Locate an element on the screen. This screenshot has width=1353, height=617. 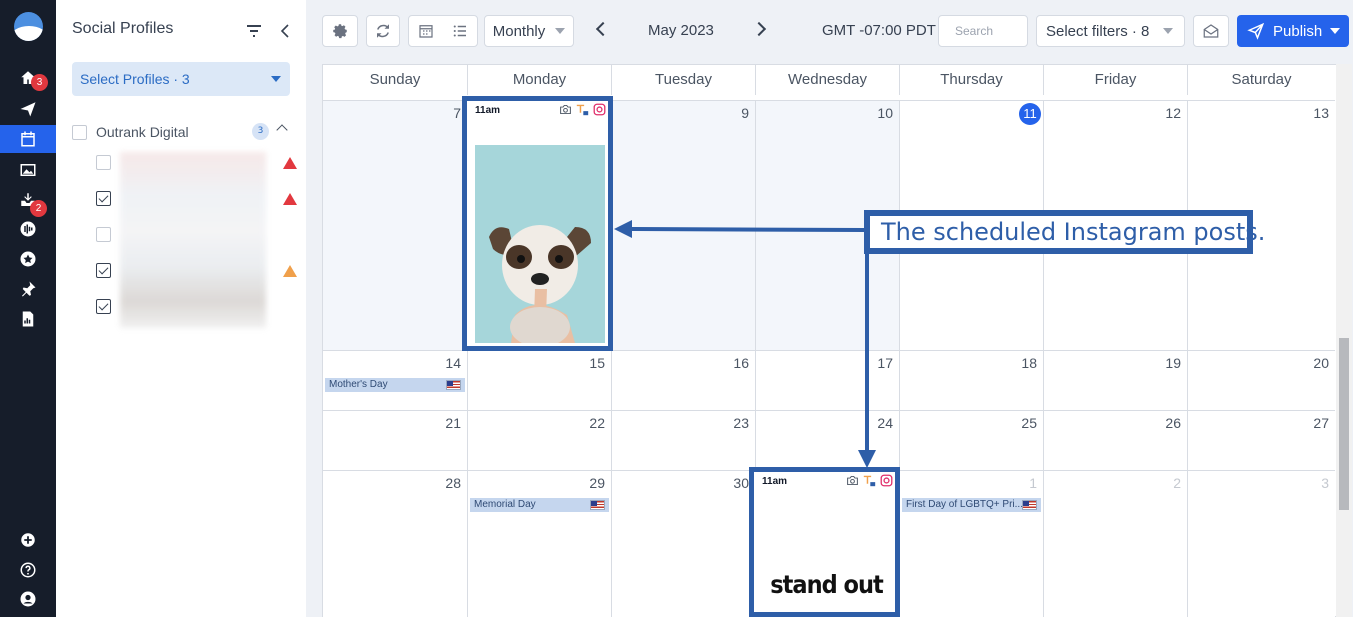
post-text-image: stand out is located at coordinates (826, 584).